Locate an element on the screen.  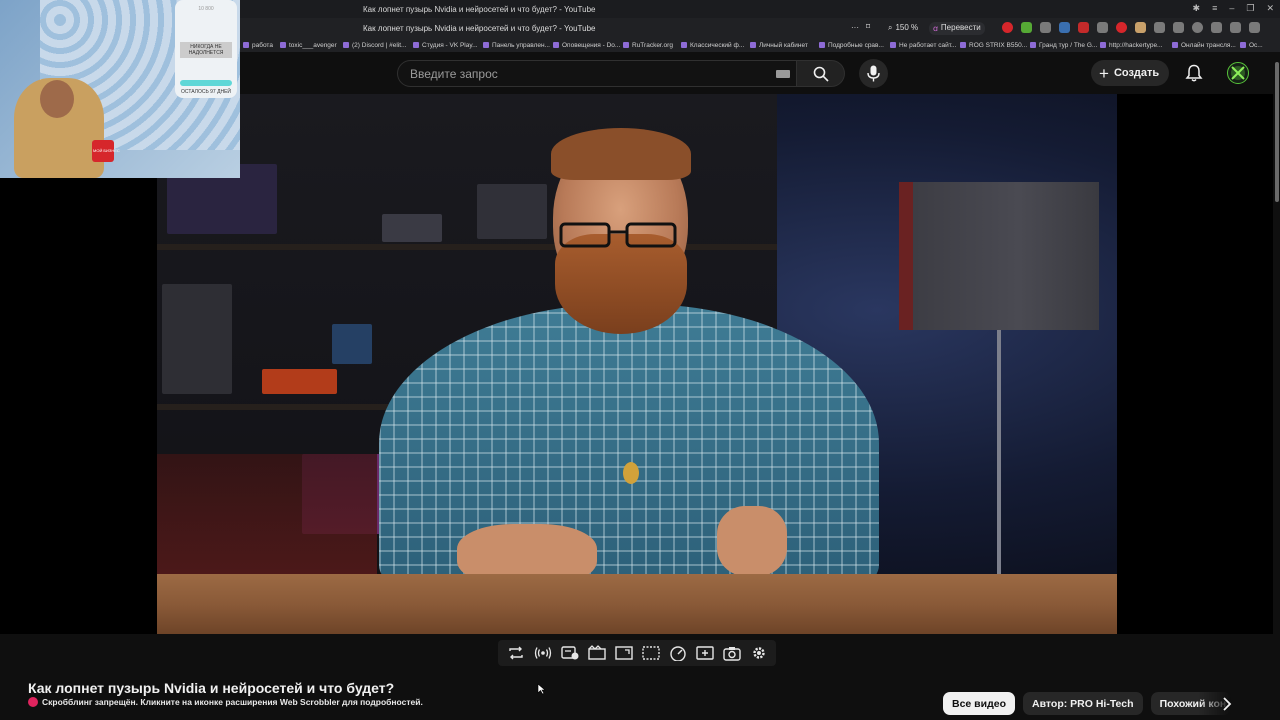
create-button: + Создать is located at coordinates (1130, 73).